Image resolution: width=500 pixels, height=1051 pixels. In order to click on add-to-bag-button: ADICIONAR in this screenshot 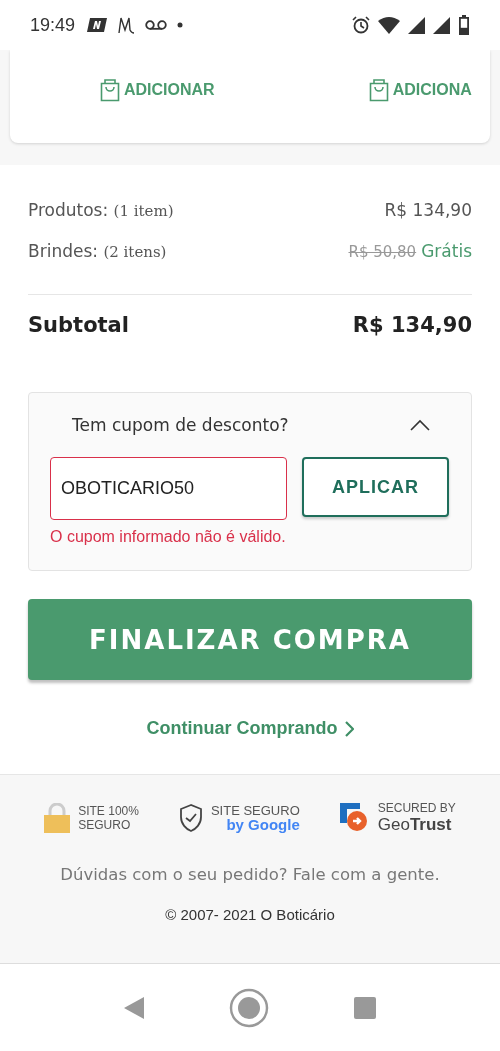, I will do `click(157, 90)`.